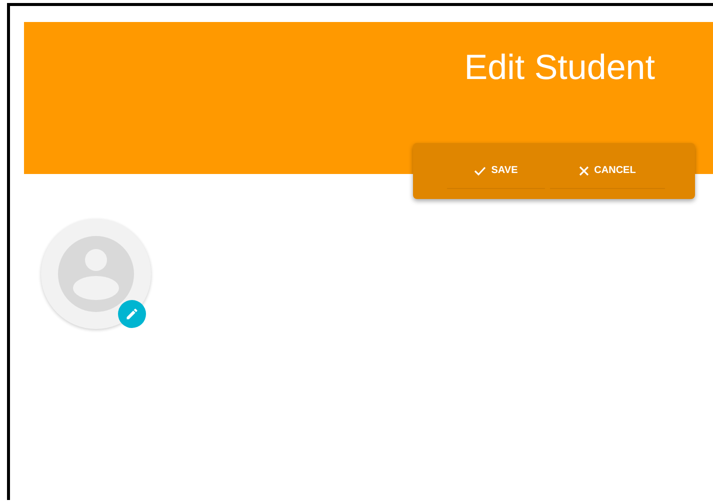 Image resolution: width=713 pixels, height=503 pixels. I want to click on edit-photo-button, so click(132, 314).